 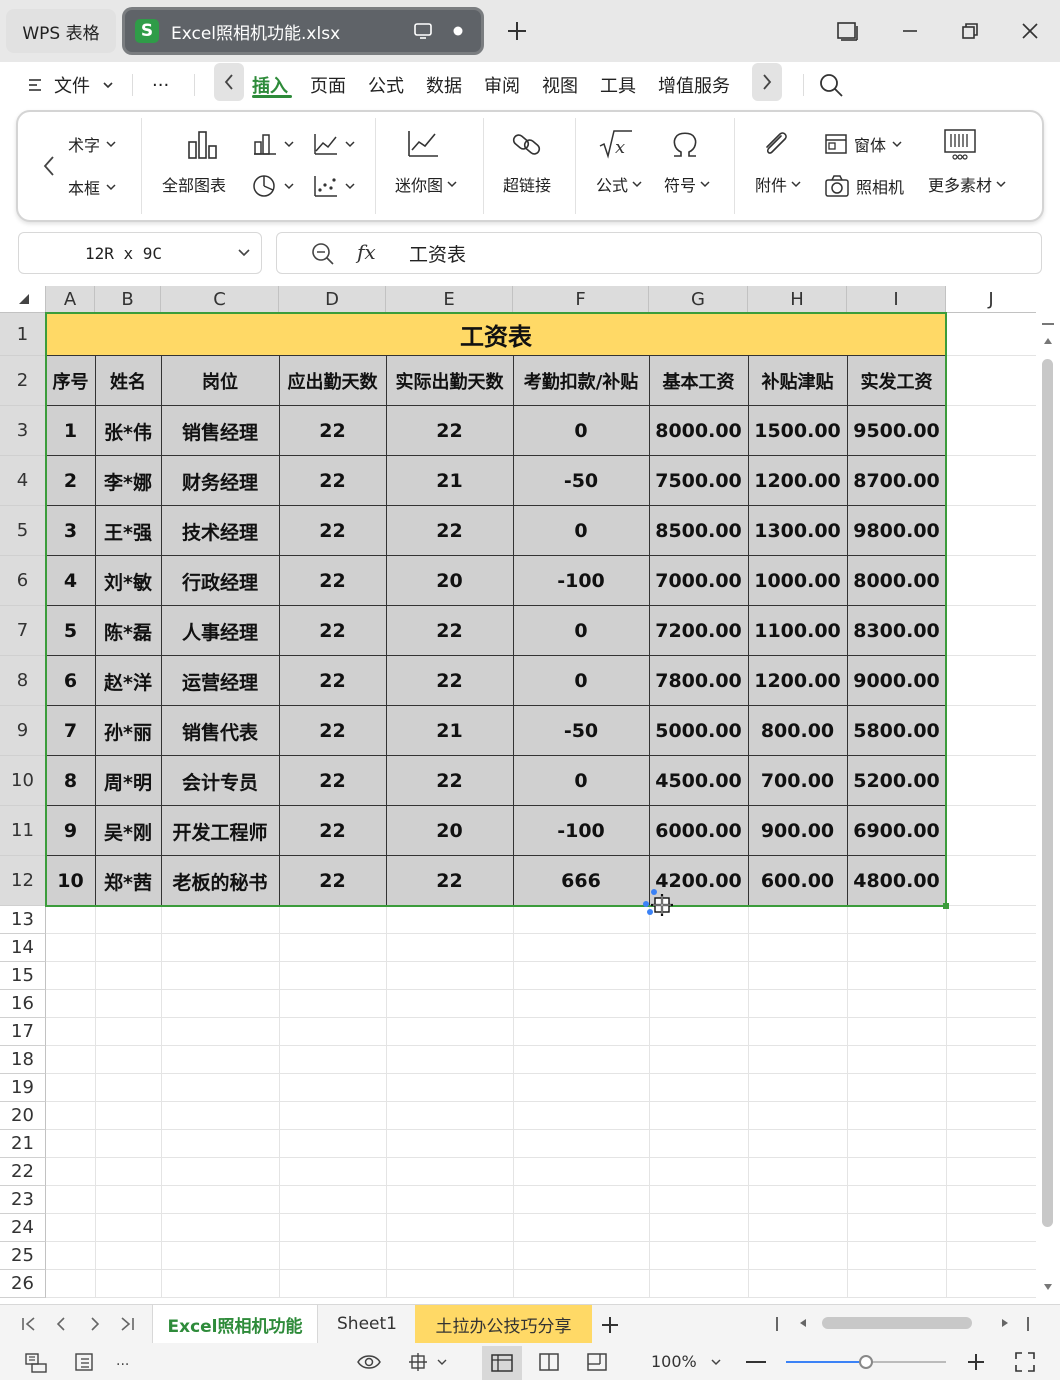 What do you see at coordinates (803, 1323) in the screenshot?
I see `scroll-left-icon` at bounding box center [803, 1323].